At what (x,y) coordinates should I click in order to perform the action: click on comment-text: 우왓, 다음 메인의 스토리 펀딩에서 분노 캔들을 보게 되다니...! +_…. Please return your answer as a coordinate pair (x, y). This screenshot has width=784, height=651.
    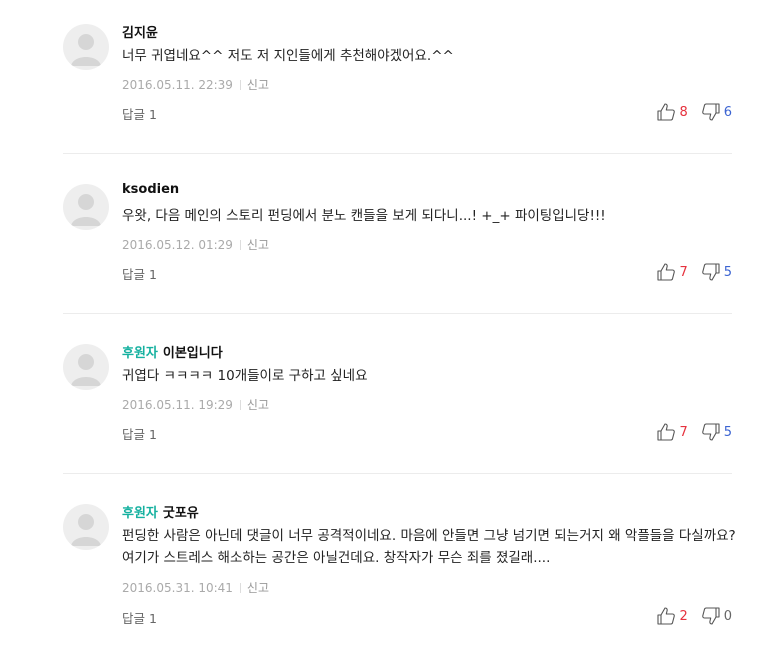
    Looking at the image, I should click on (364, 216).